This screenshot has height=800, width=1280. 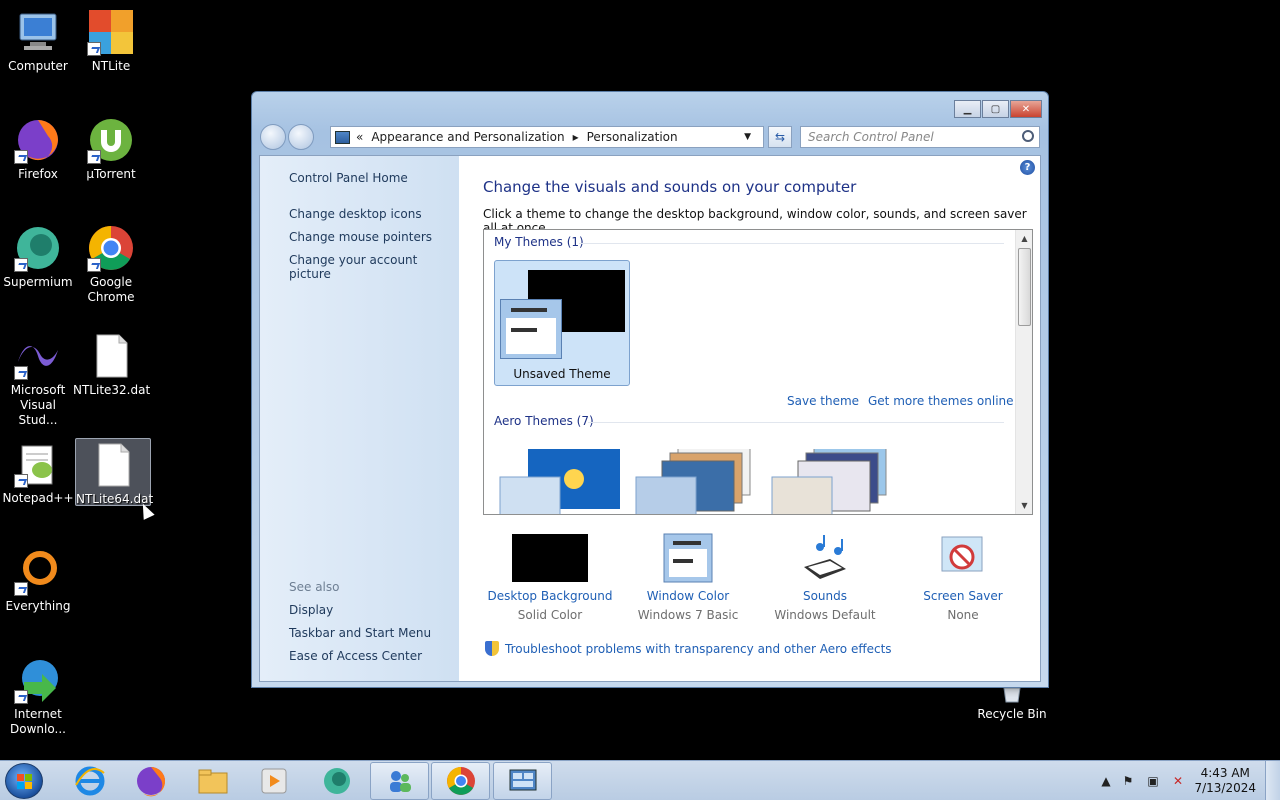 I want to click on desktop-icon-google-chrome: Google Chrome, so click(x=111, y=264).